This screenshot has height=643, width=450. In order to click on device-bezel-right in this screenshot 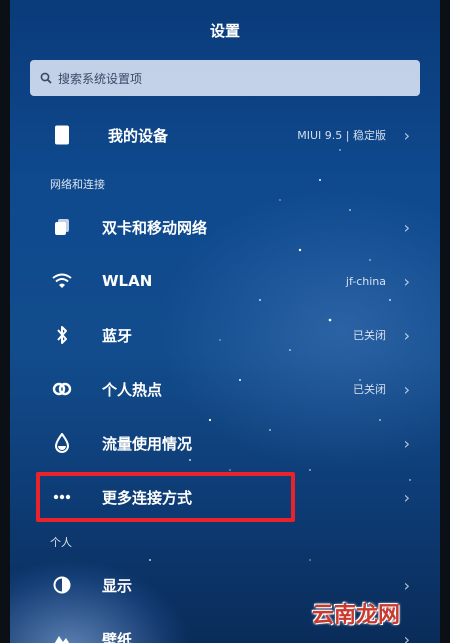, I will do `click(445, 321)`.